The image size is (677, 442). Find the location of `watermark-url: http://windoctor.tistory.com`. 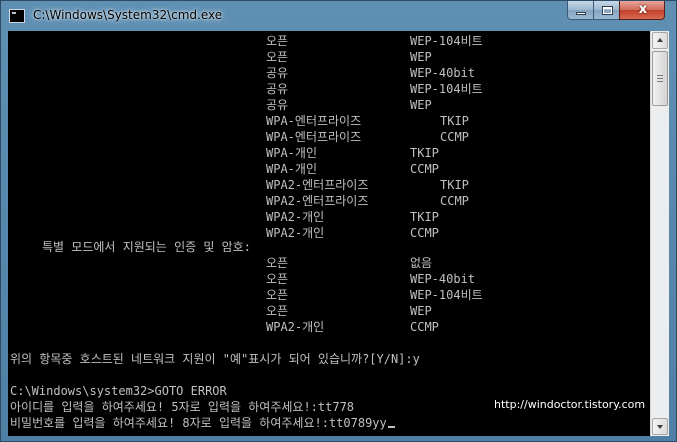

watermark-url: http://windoctor.tistory.com is located at coordinates (570, 405).